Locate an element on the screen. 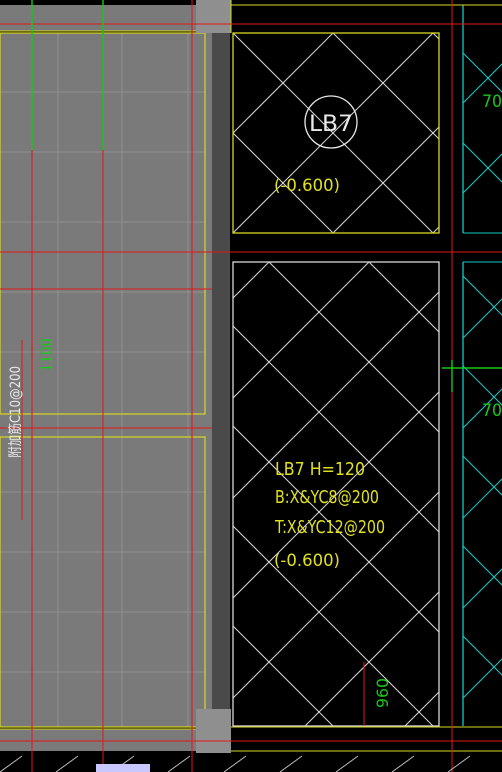 This screenshot has height=772, width=502. upper-slab-elevation: (-0.600) is located at coordinates (307, 186).